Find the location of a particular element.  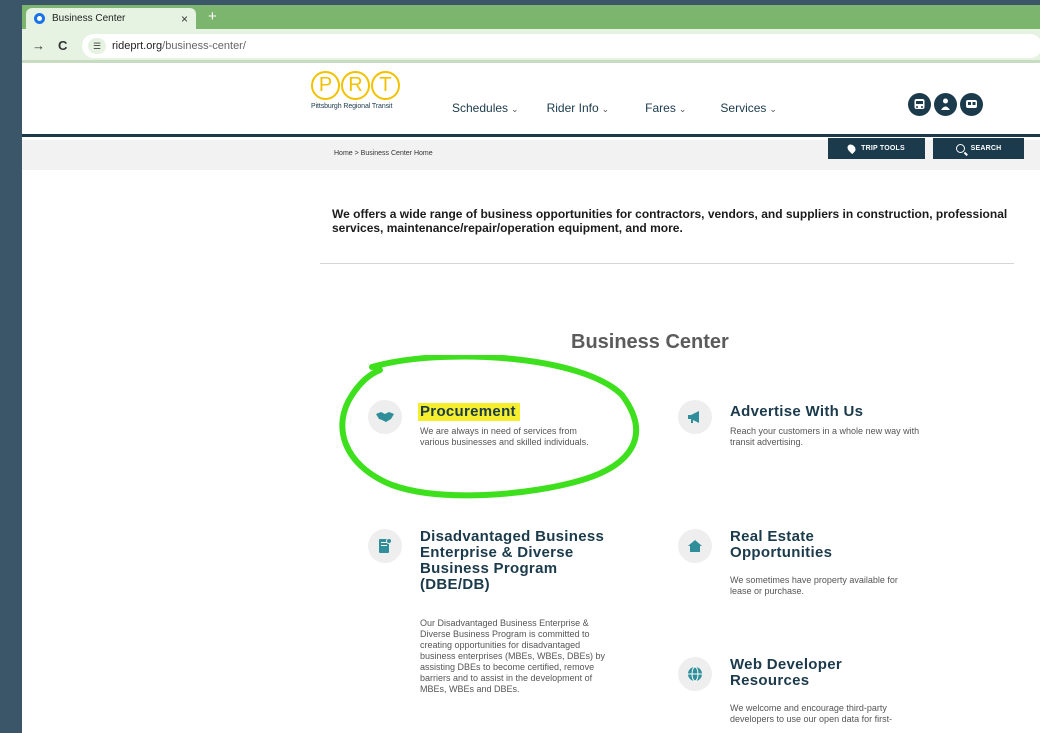

certificate-icon is located at coordinates (385, 546).